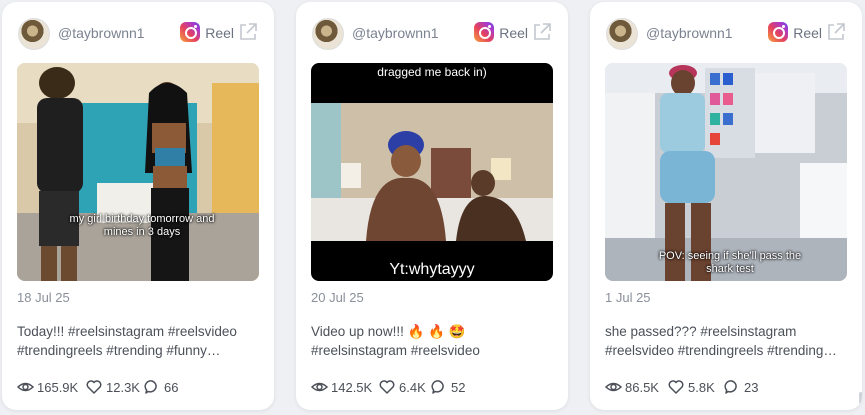 The height and width of the screenshot is (415, 865). What do you see at coordinates (628, 297) in the screenshot?
I see `post-date: 1 Jul 25` at bounding box center [628, 297].